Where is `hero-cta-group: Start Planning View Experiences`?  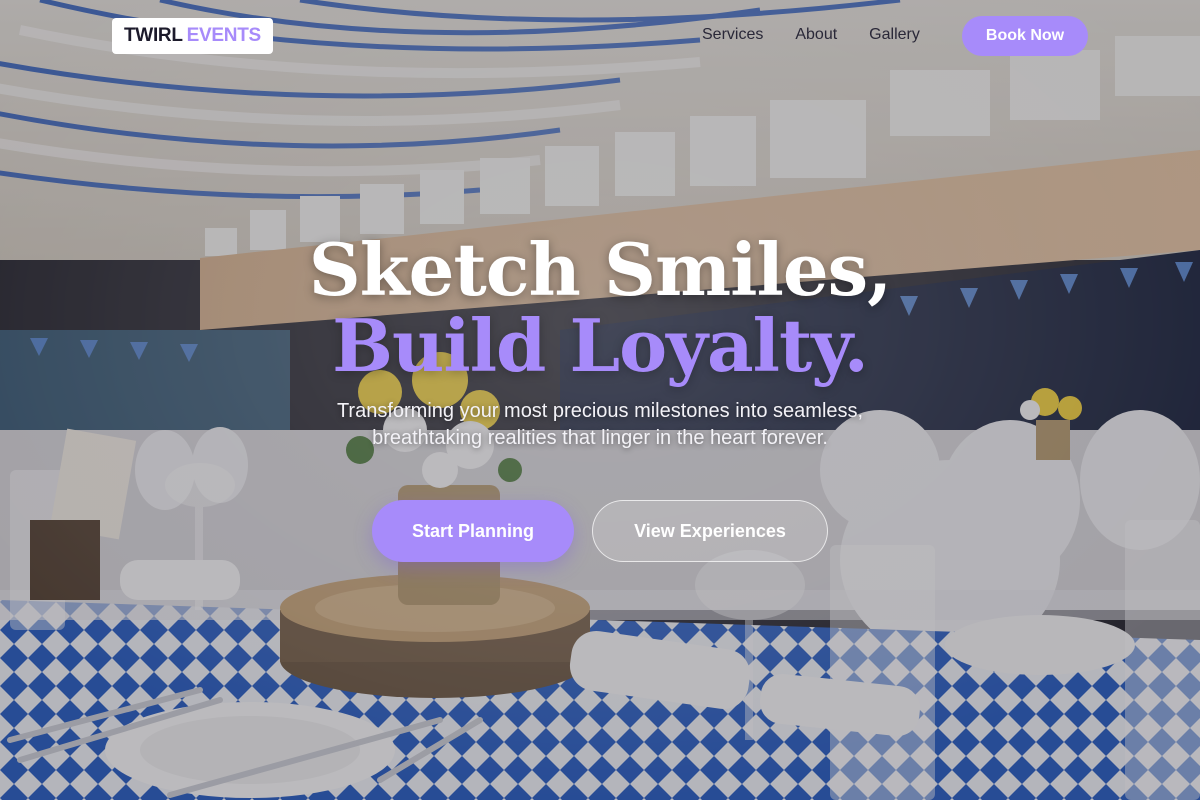 hero-cta-group: Start Planning View Experiences is located at coordinates (600, 531).